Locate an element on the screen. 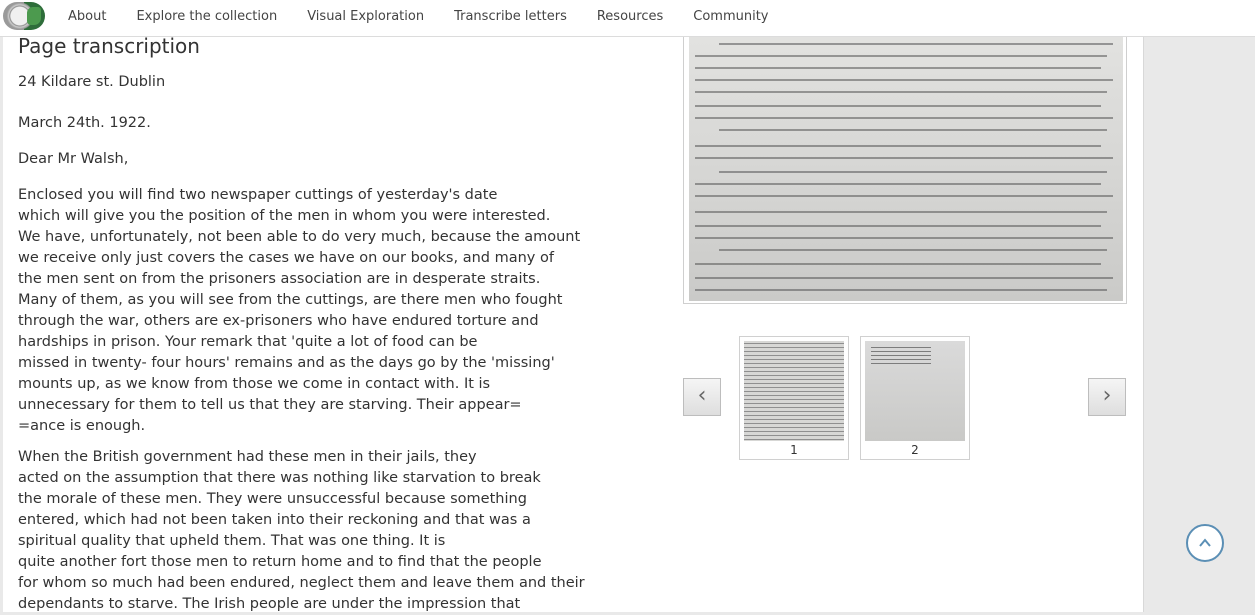  chevron-right-icon: › is located at coordinates (1107, 395).